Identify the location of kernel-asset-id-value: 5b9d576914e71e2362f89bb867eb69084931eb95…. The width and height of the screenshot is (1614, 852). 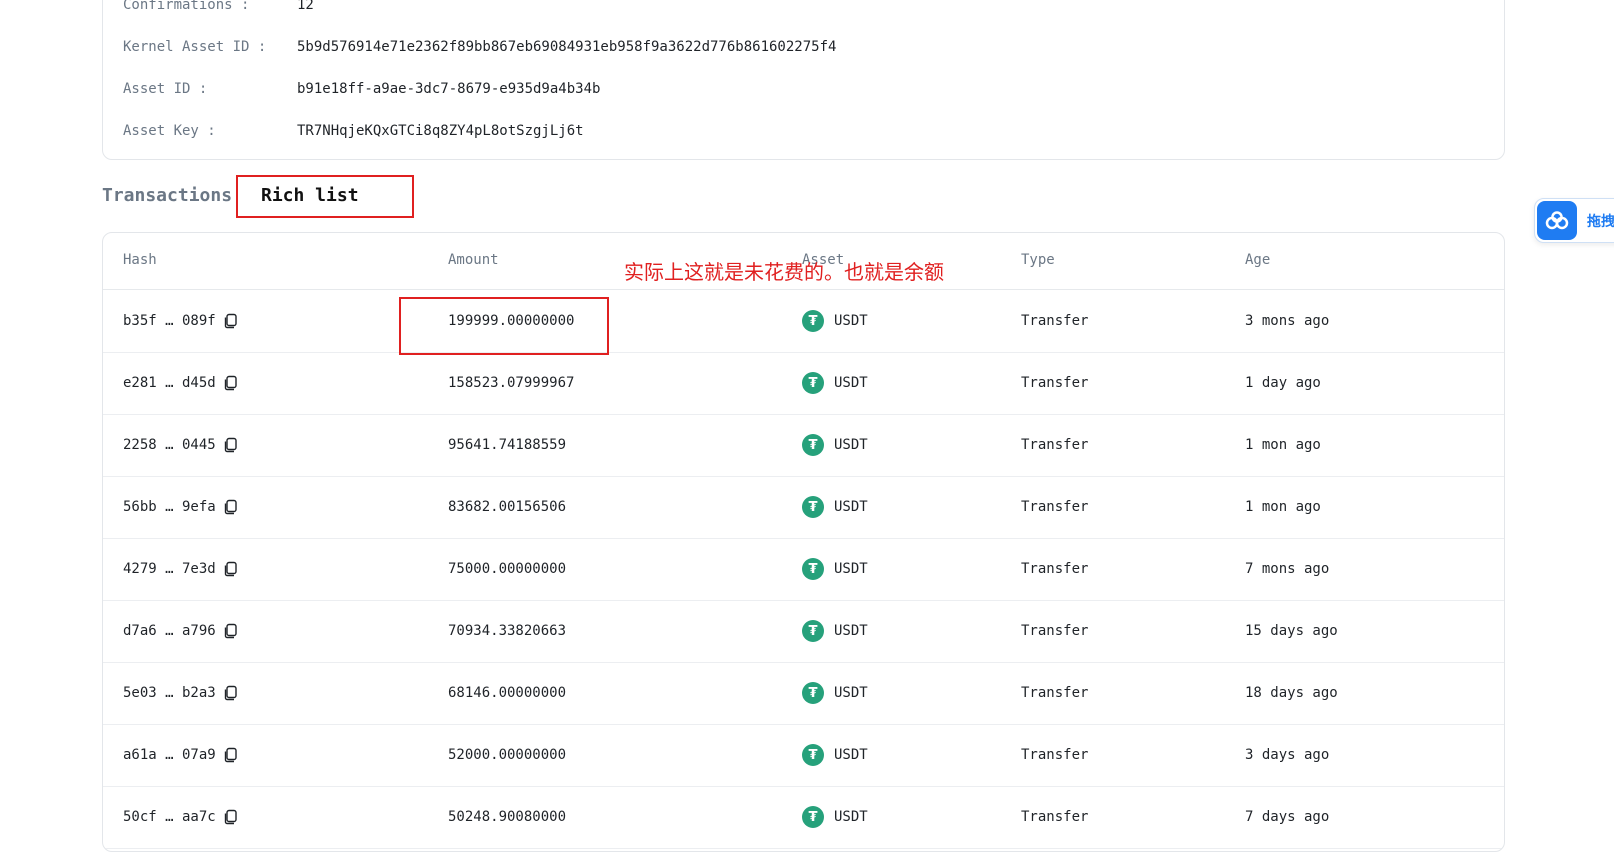
(567, 47).